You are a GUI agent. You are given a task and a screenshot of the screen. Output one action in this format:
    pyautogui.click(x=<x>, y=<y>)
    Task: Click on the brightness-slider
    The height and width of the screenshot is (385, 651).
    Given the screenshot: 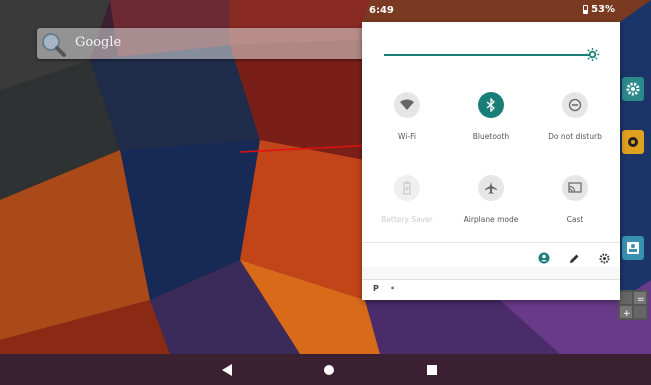 What is the action you would take?
    pyautogui.click(x=491, y=54)
    